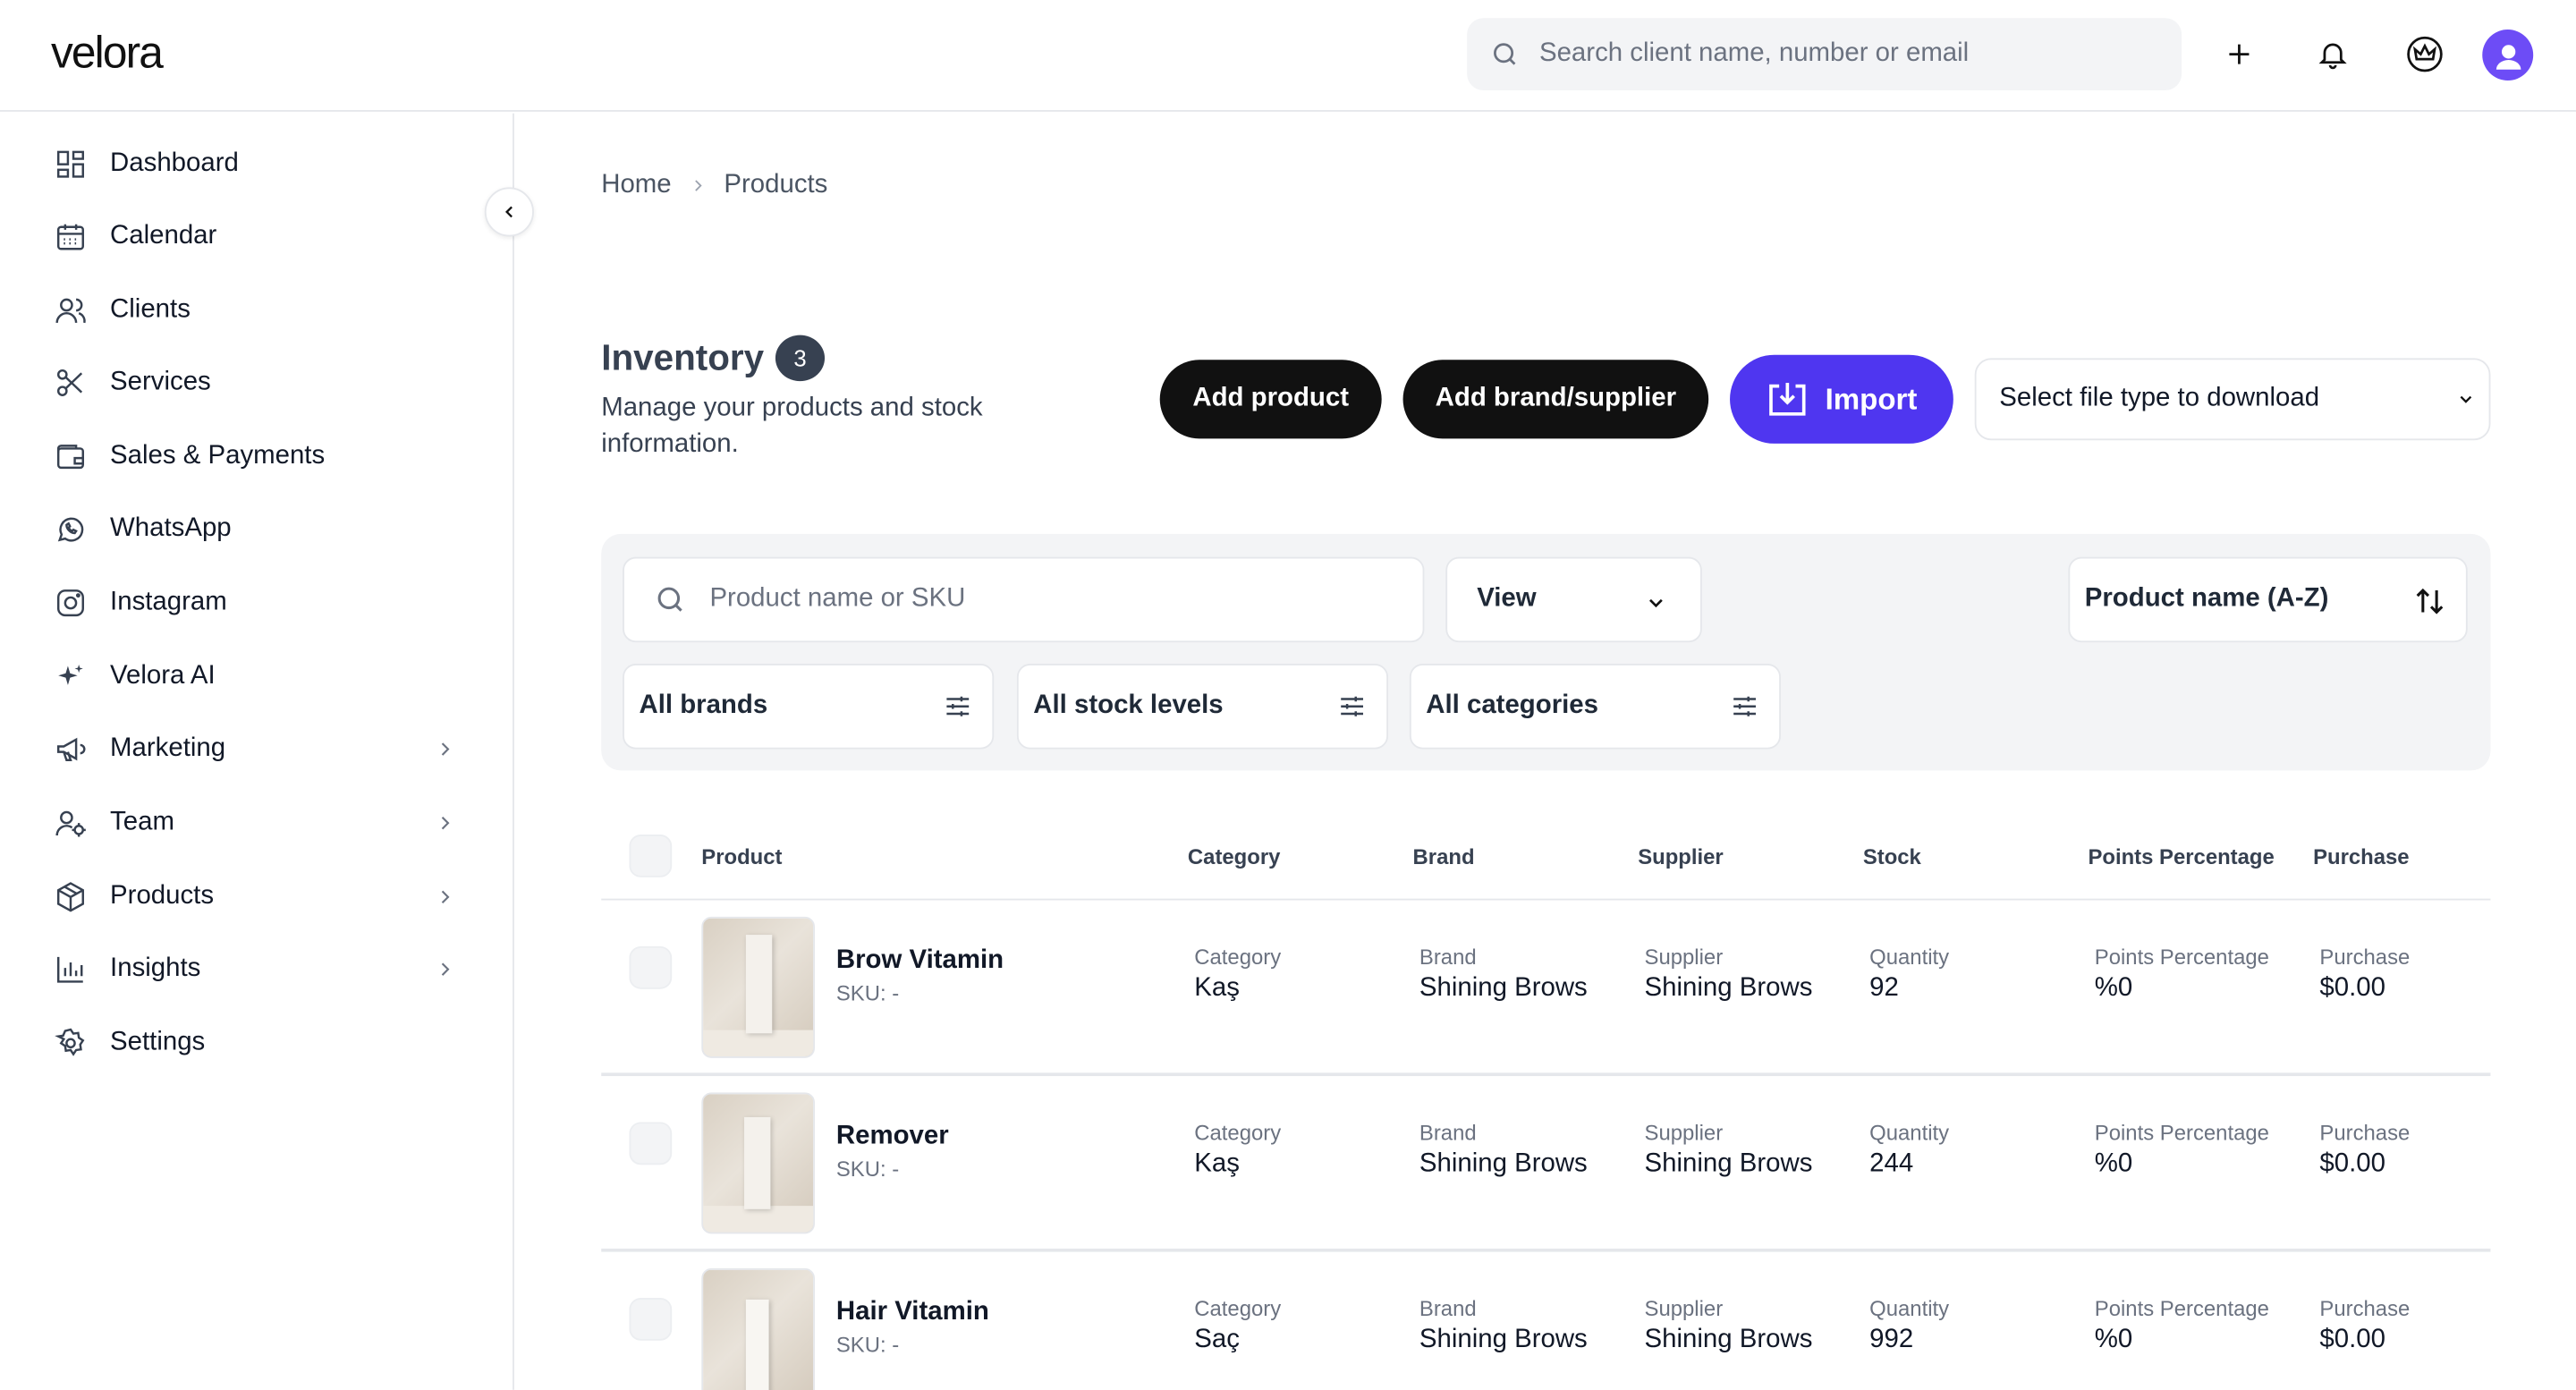 The image size is (2576, 1390). Describe the element at coordinates (1448, 1133) in the screenshot. I see `brand-label: Brand` at that location.